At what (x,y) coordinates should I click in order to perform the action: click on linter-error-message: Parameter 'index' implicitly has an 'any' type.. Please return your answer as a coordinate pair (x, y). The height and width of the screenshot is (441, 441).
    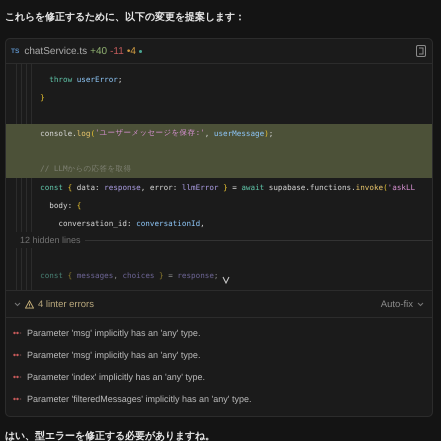
    Looking at the image, I should click on (116, 377).